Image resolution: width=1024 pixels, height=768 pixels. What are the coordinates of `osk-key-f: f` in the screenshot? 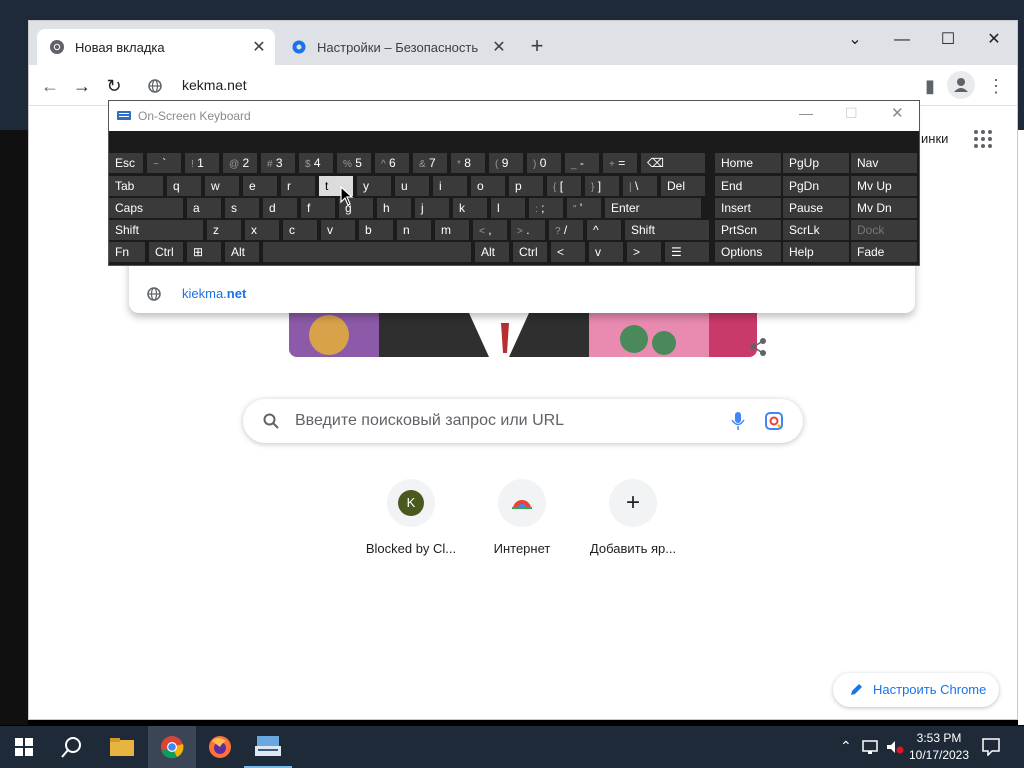 It's located at (318, 208).